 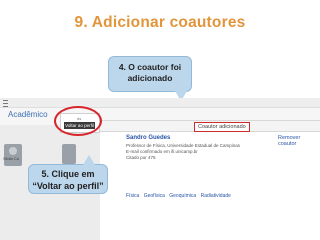 I want to click on avatar-head, so click(x=13, y=151).